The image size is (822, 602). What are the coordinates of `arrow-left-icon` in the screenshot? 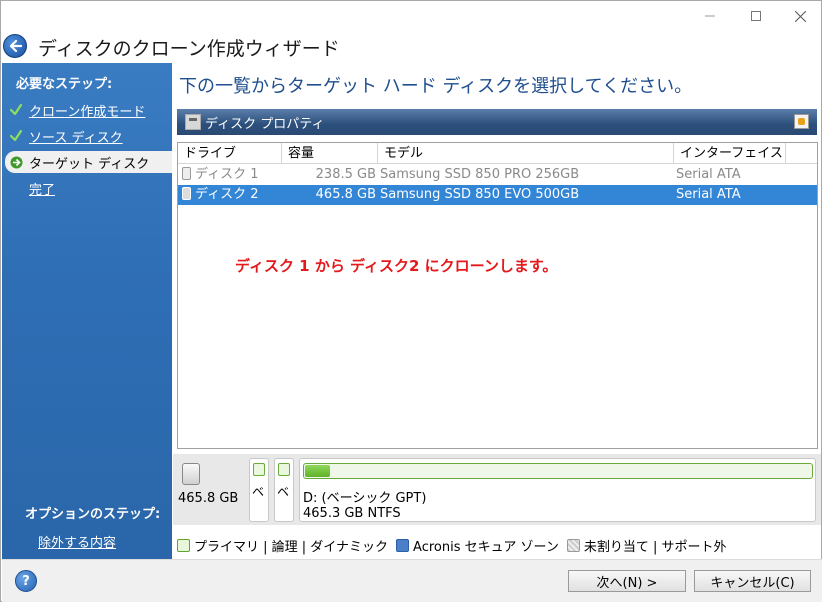 It's located at (15, 46).